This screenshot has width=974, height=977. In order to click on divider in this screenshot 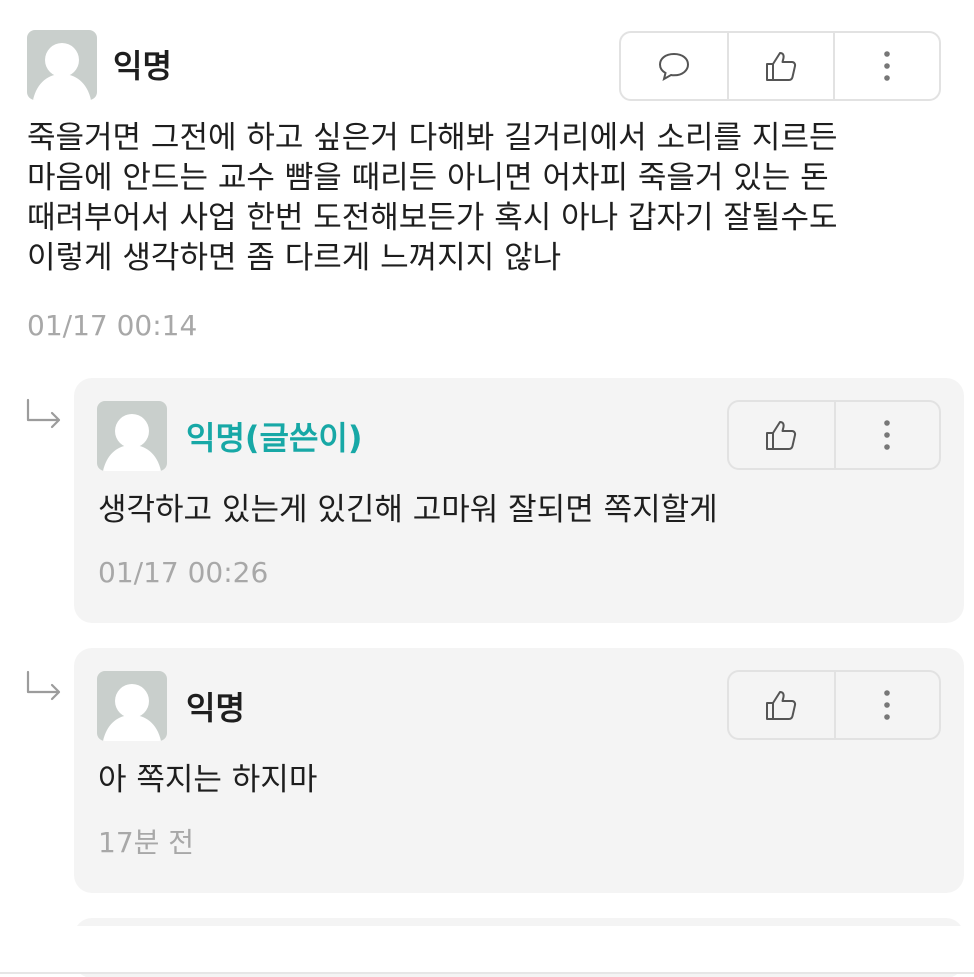, I will do `click(487, 973)`.